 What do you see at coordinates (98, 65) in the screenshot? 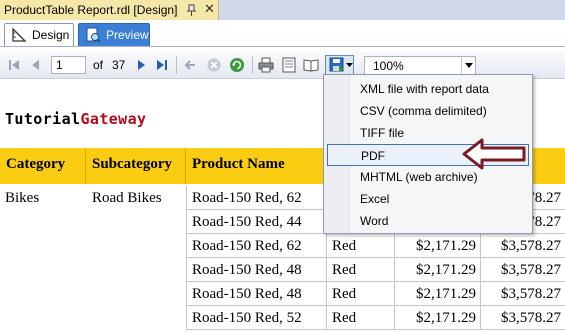
I see `page-of-label: of` at bounding box center [98, 65].